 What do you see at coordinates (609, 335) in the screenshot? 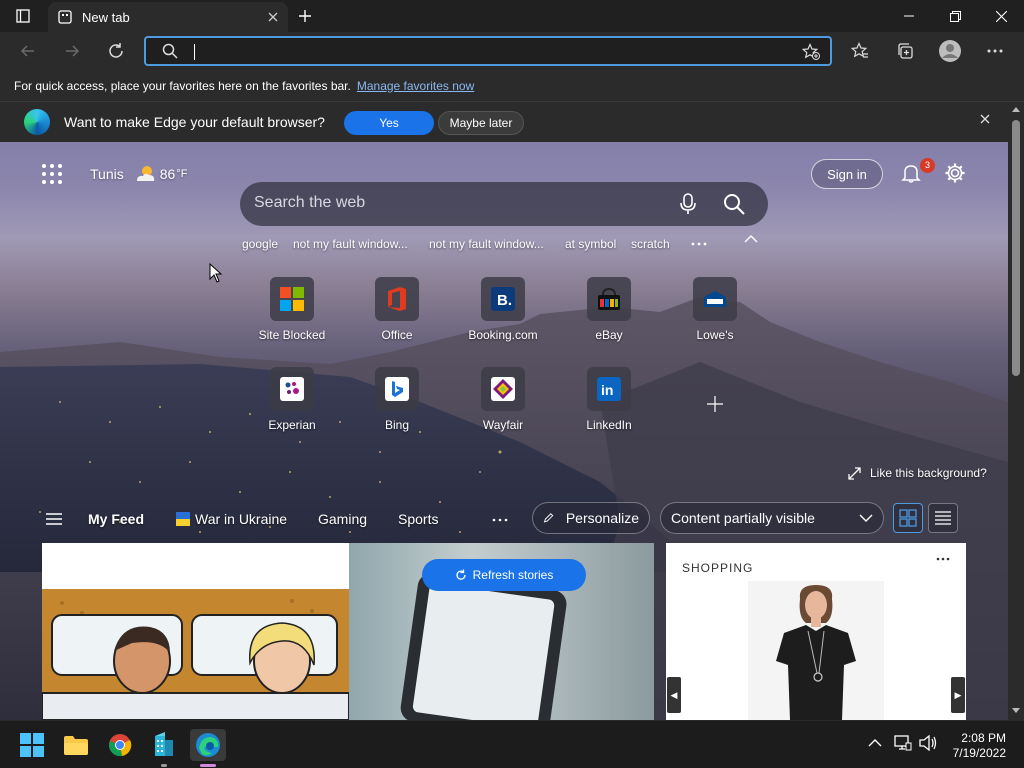
I see `quick-link-label: eBay` at bounding box center [609, 335].